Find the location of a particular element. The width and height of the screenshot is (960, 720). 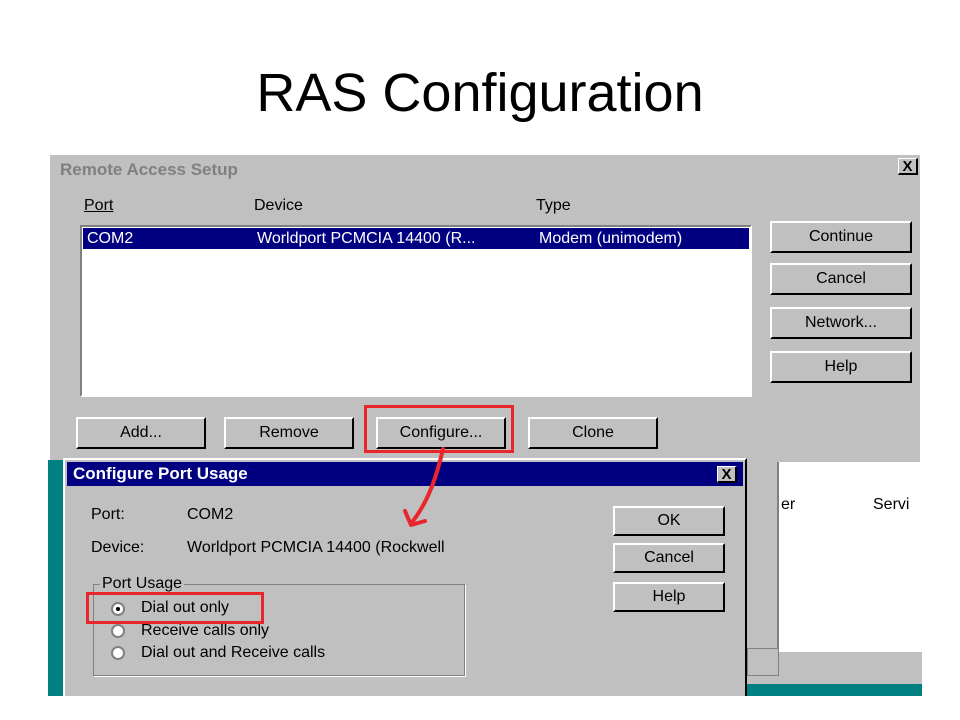

clone-button-label: Clone is located at coordinates (593, 432).